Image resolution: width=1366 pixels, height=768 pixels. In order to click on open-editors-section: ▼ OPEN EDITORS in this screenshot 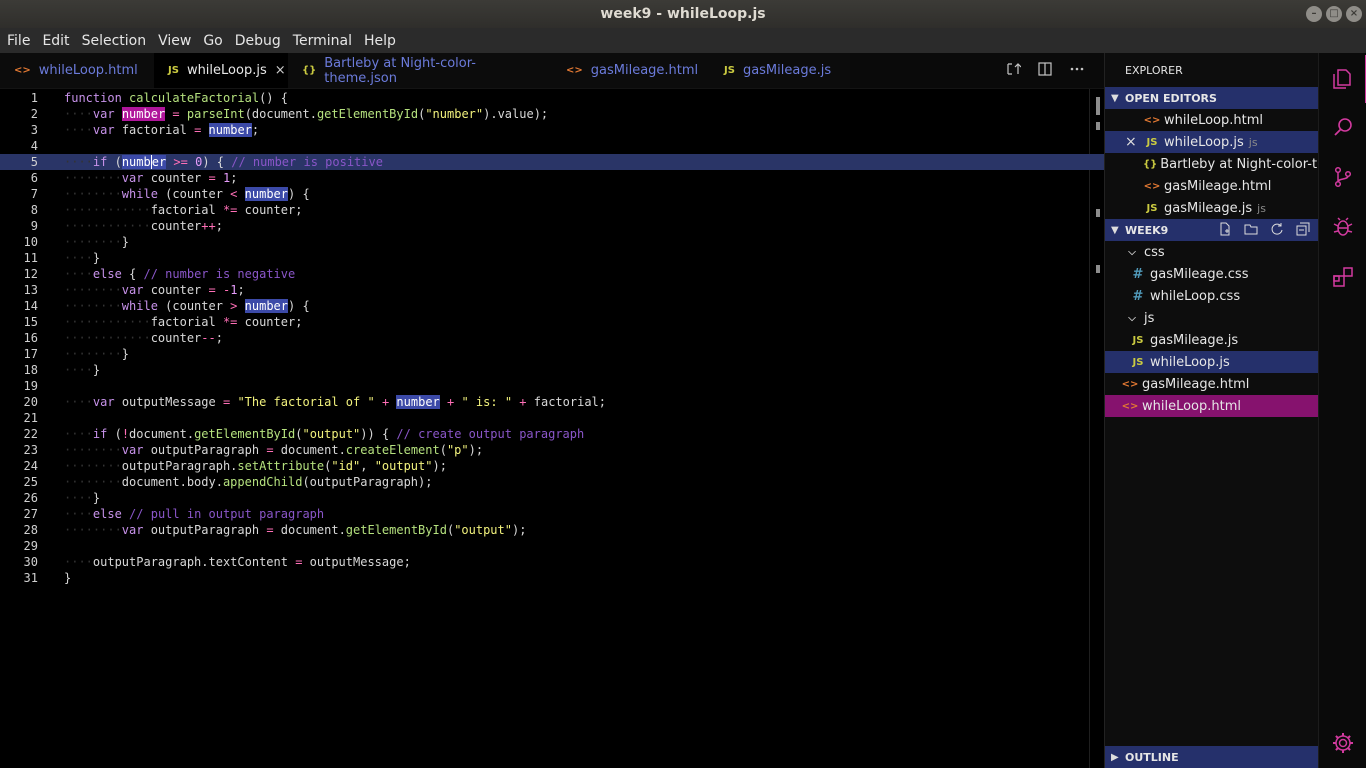, I will do `click(1211, 98)`.